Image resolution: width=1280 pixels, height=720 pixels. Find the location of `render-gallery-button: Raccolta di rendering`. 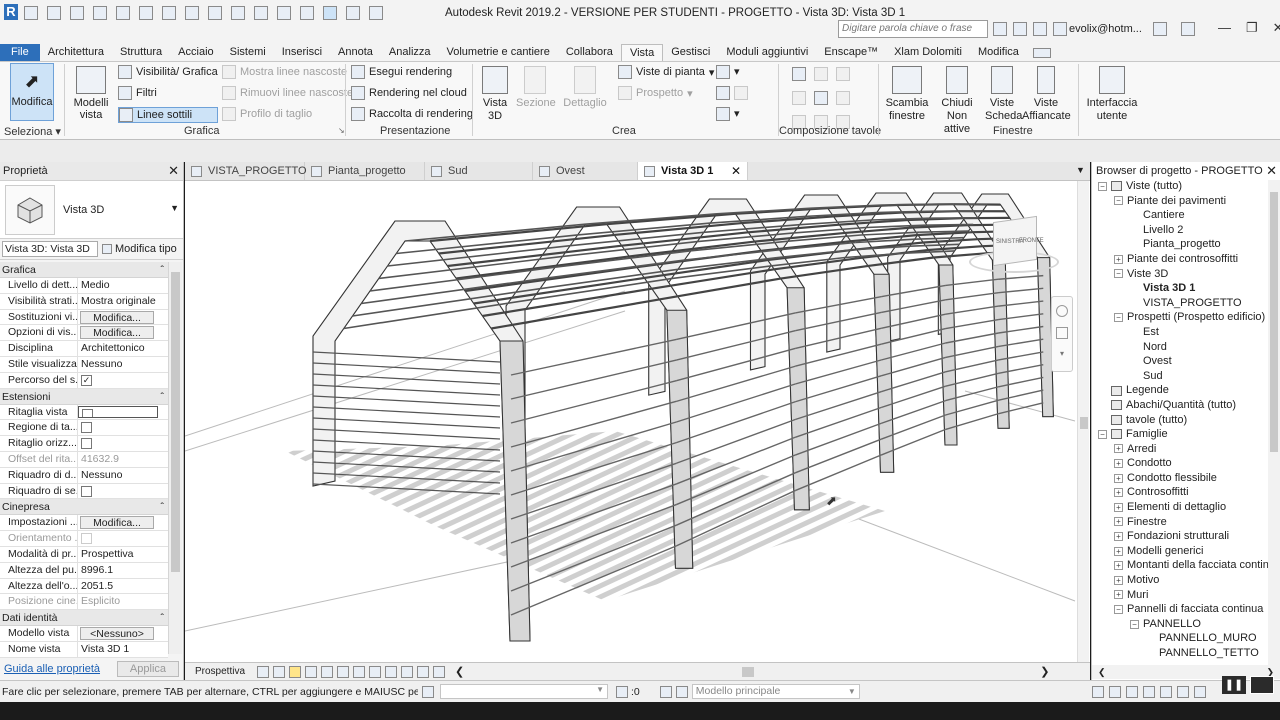

render-gallery-button: Raccolta di rendering is located at coordinates (412, 114).